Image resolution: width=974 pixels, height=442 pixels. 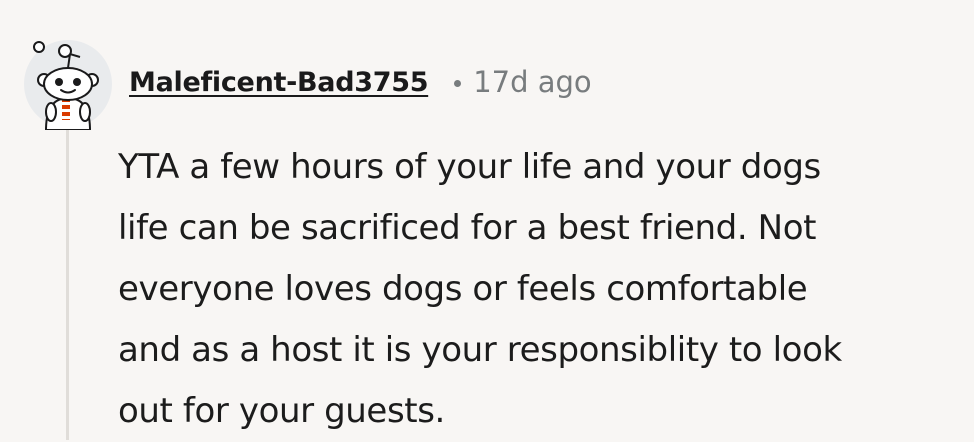 What do you see at coordinates (281, 411) in the screenshot?
I see `comment-body-line: out for your guests.` at bounding box center [281, 411].